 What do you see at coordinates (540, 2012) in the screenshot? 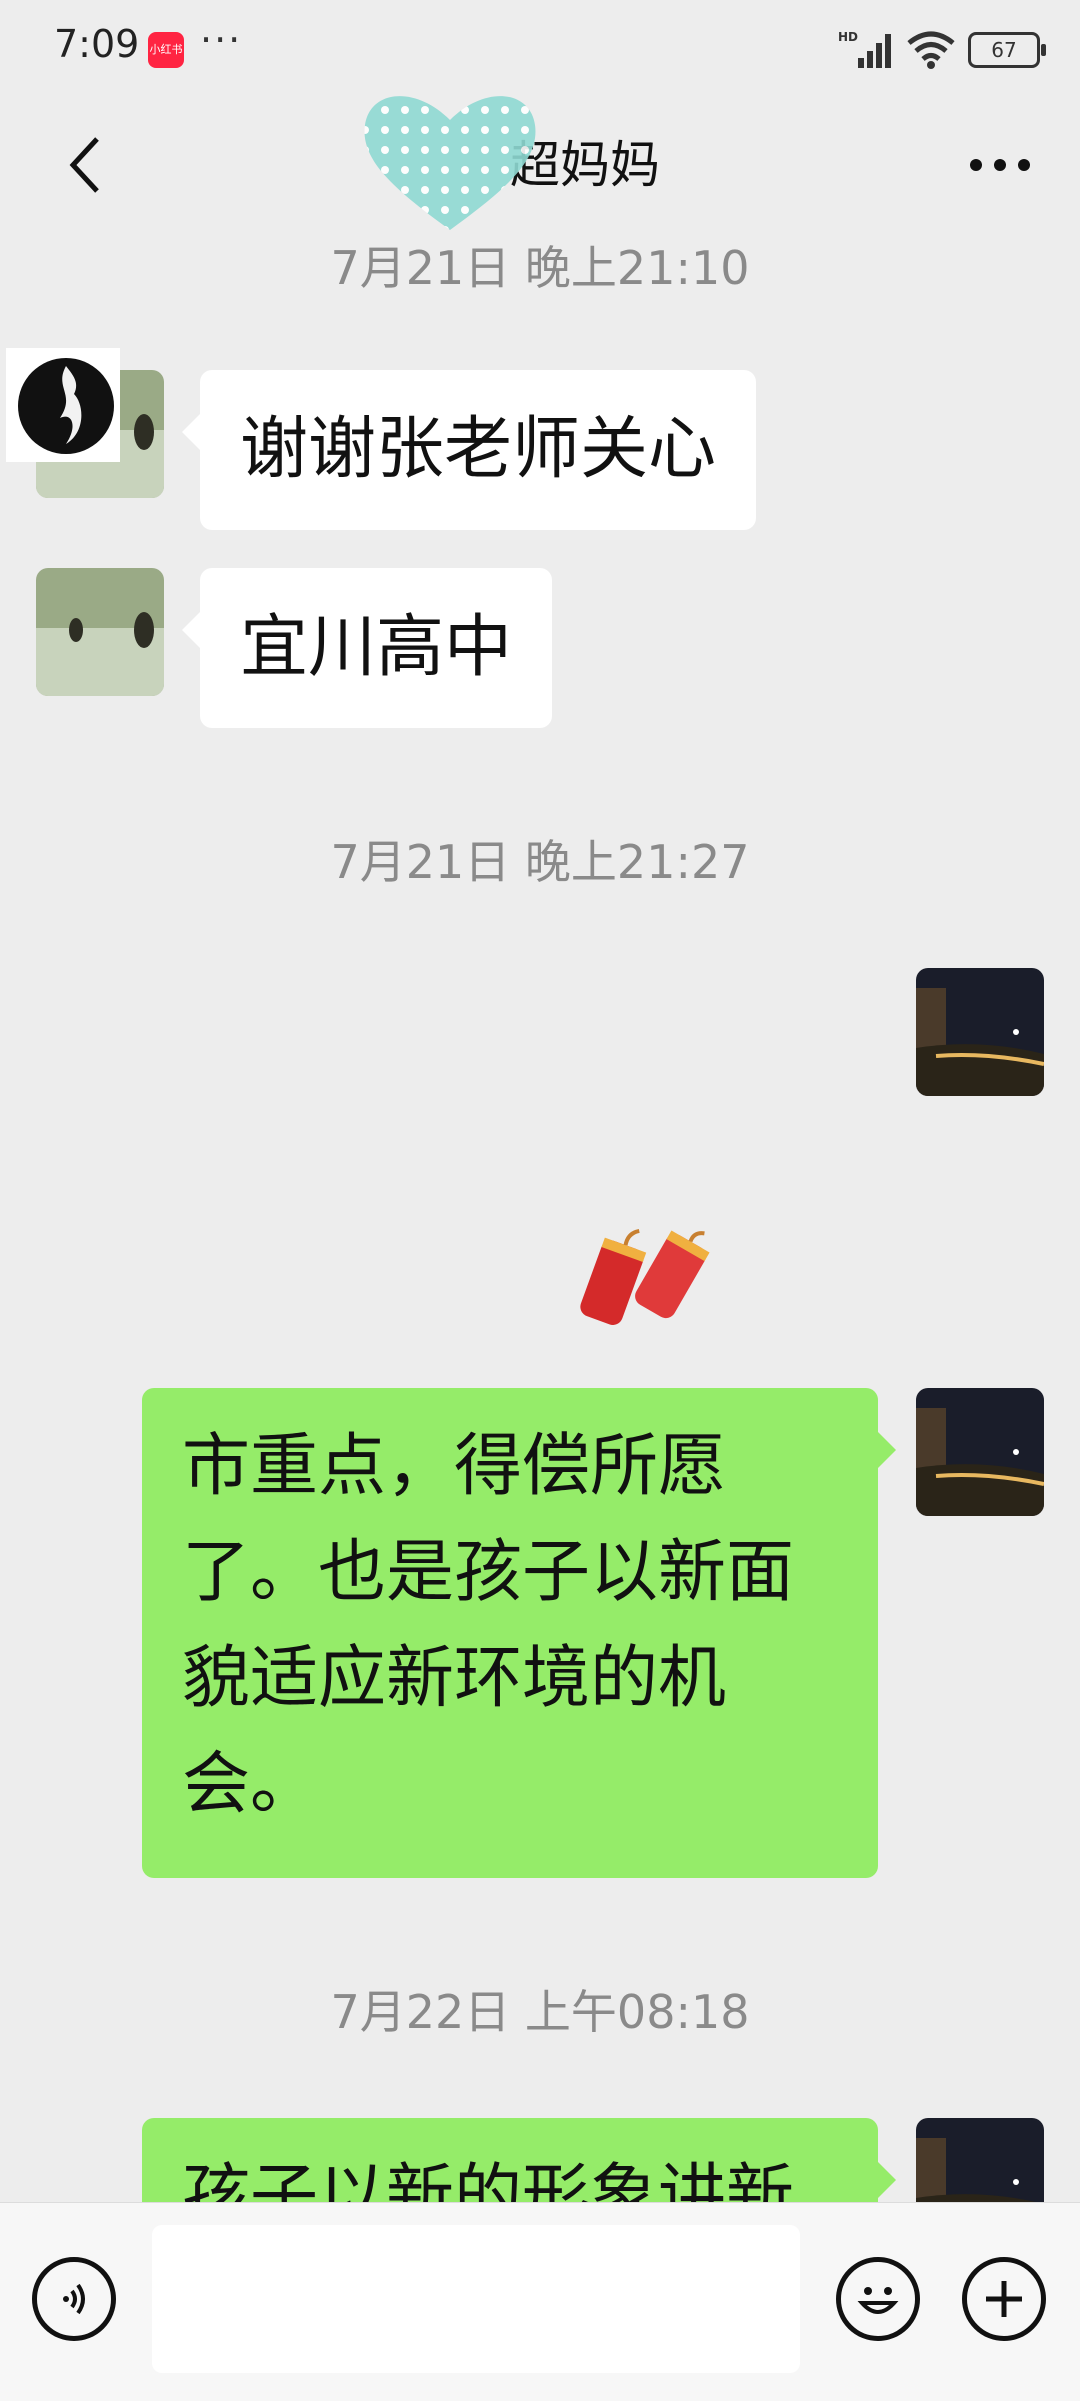
I see `timestamp: 7月22日 上午08:18` at bounding box center [540, 2012].